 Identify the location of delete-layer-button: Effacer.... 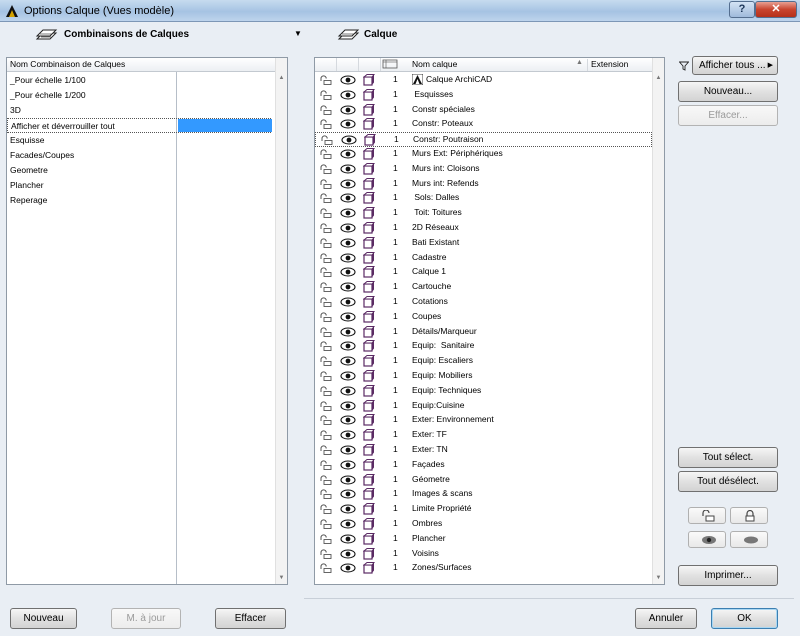
(728, 115).